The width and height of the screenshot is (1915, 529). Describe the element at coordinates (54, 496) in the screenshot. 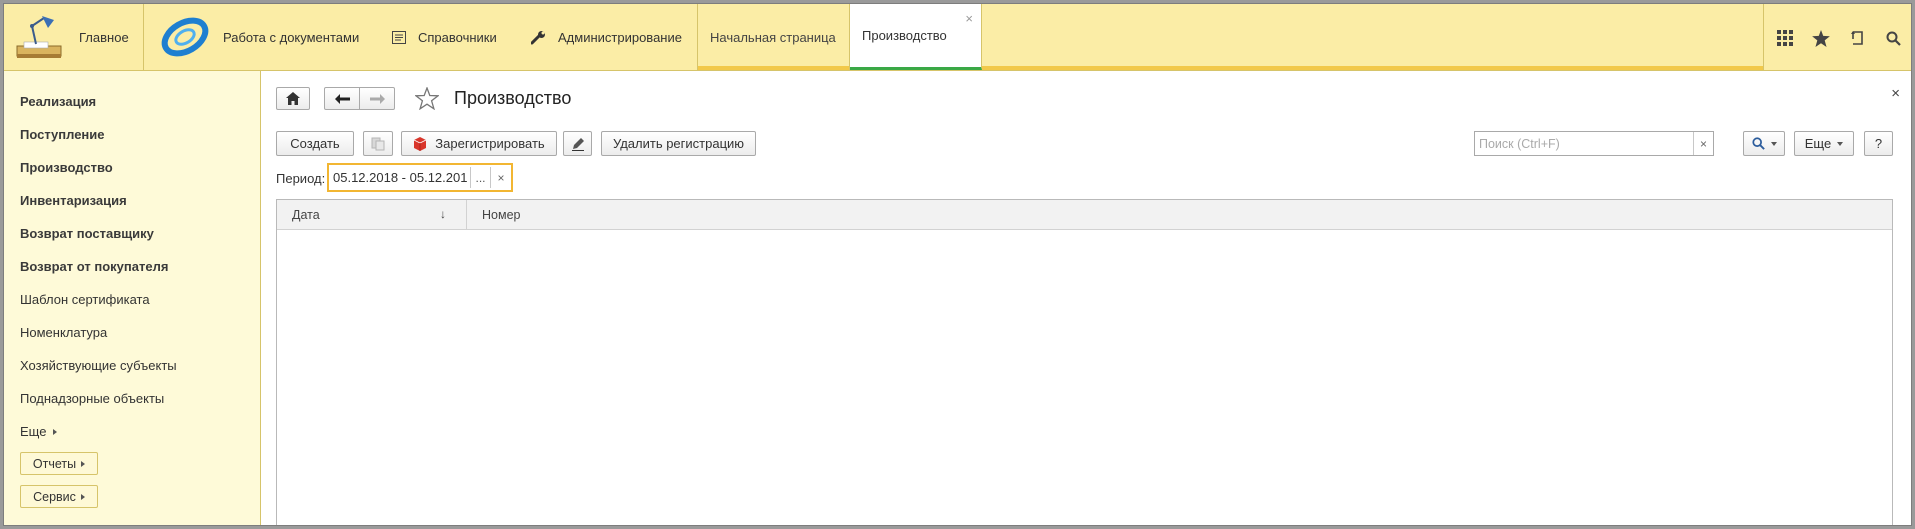

I see `service-button-label: Сервис` at that location.